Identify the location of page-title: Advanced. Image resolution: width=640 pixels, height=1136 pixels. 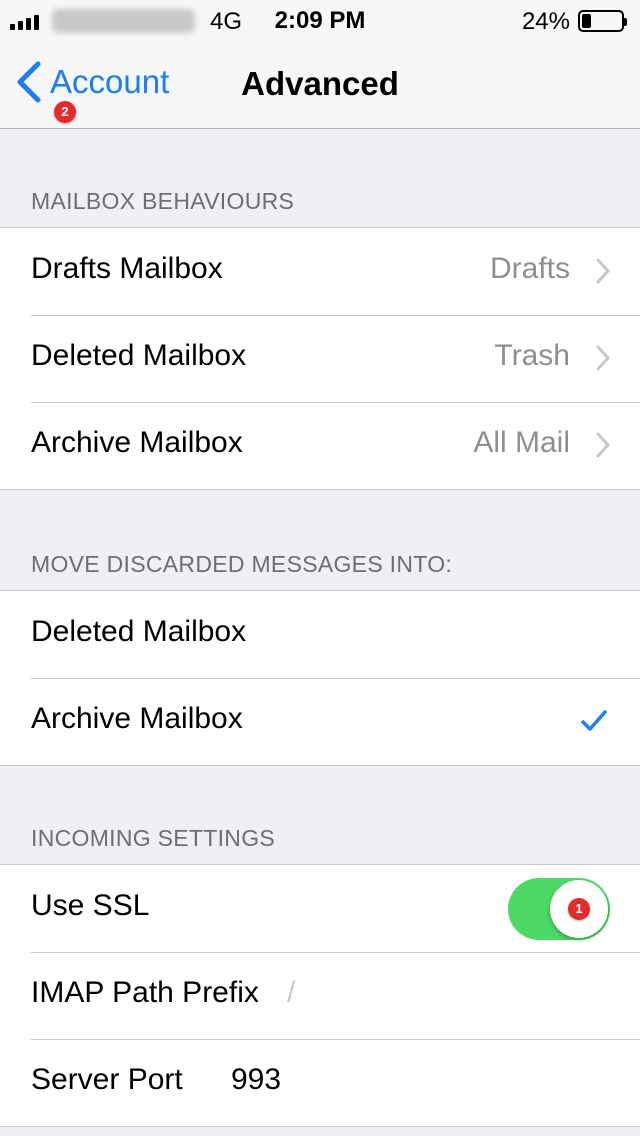
(320, 84).